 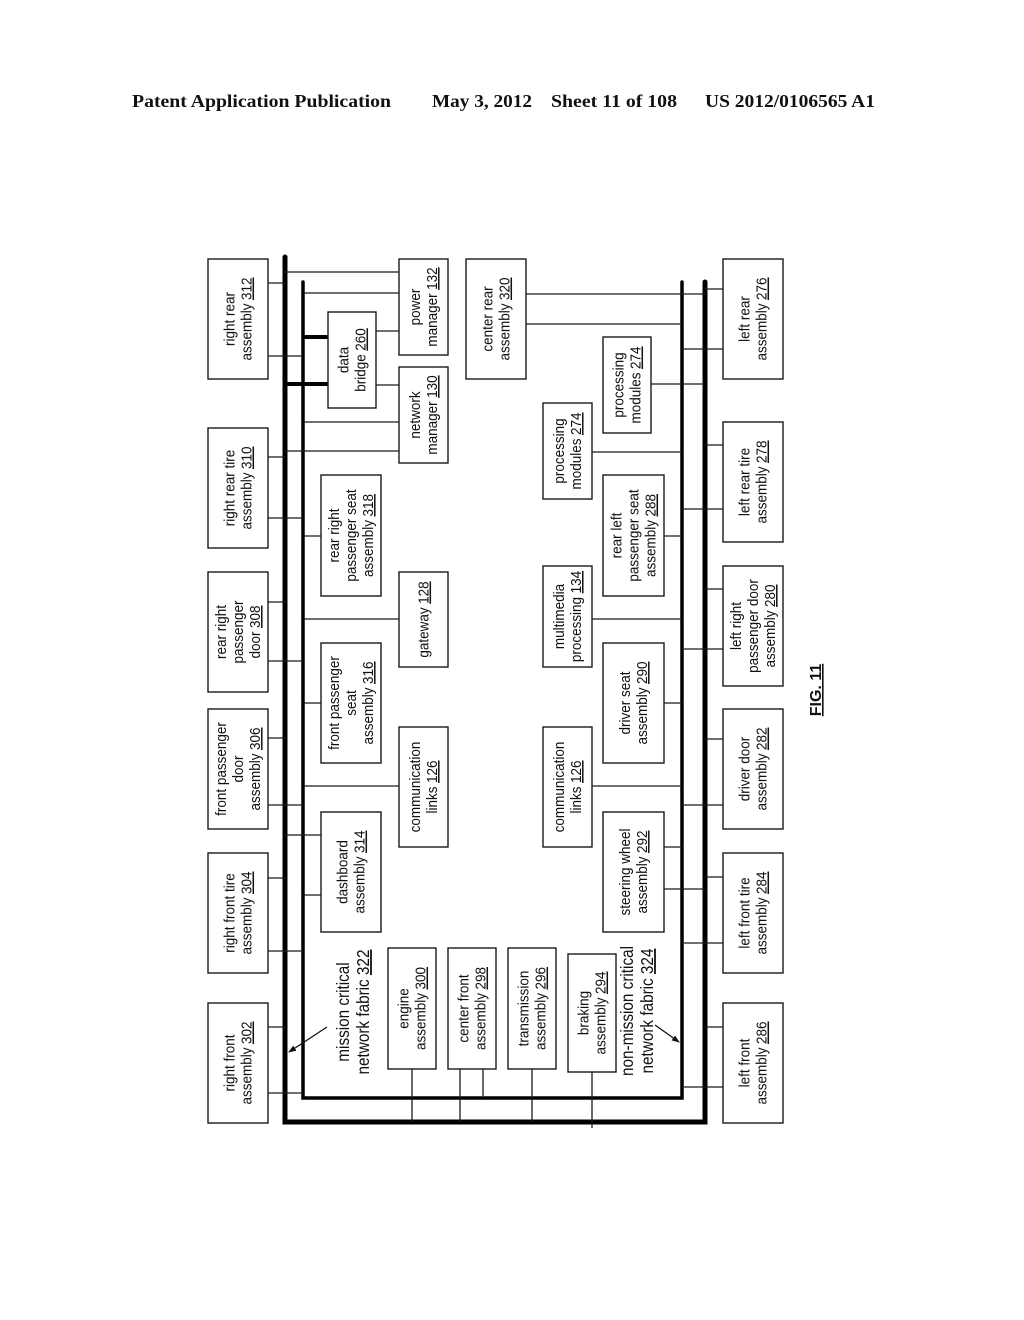 I want to click on reference-number: 130, so click(x=432, y=386).